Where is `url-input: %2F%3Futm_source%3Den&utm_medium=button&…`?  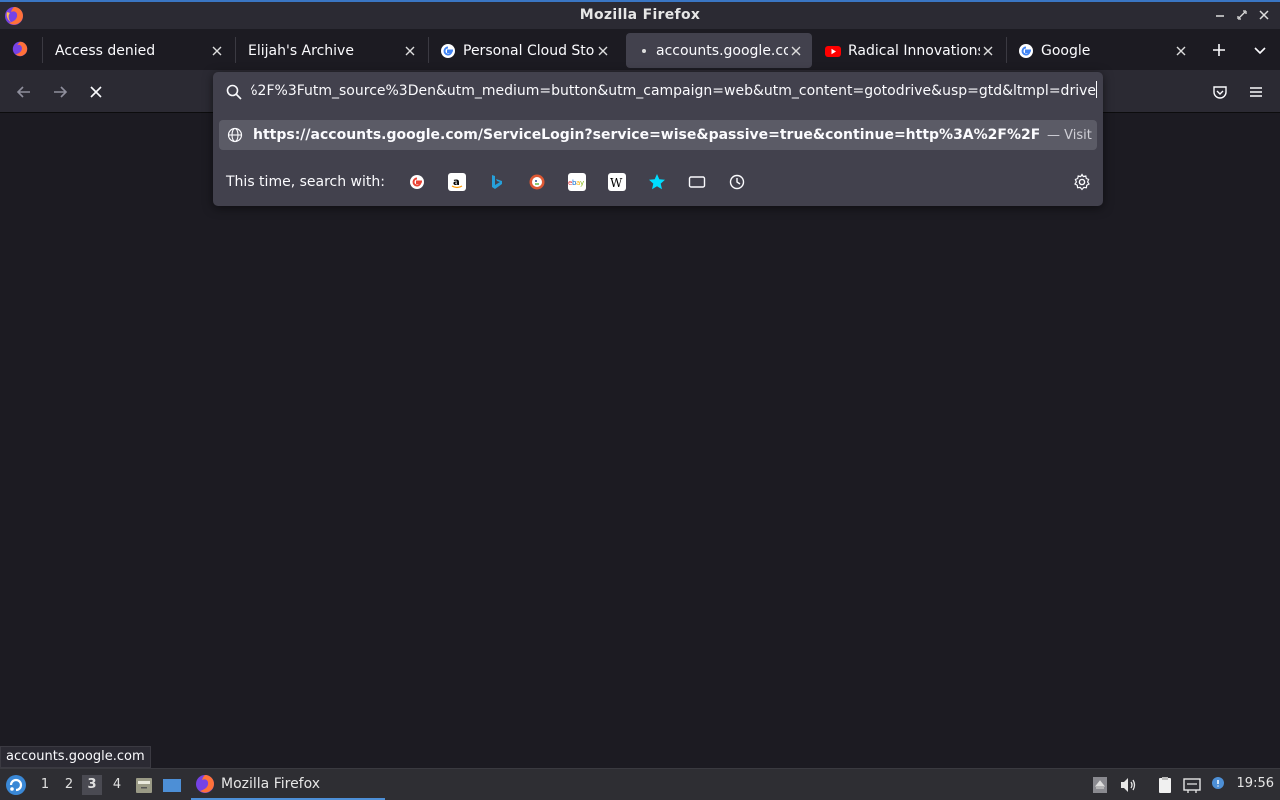 url-input: %2F%3Futm_source%3Den&utm_medium=button&… is located at coordinates (674, 92).